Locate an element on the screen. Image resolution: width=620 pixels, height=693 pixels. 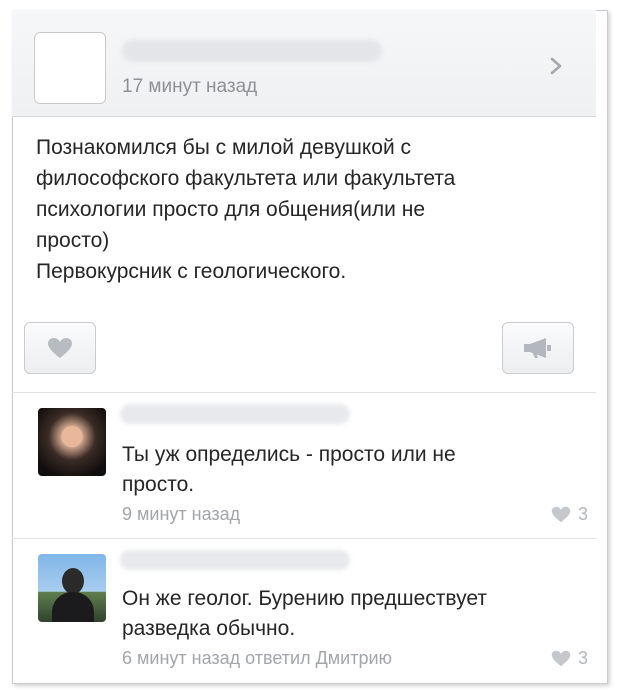
group-name-redacted is located at coordinates (252, 51).